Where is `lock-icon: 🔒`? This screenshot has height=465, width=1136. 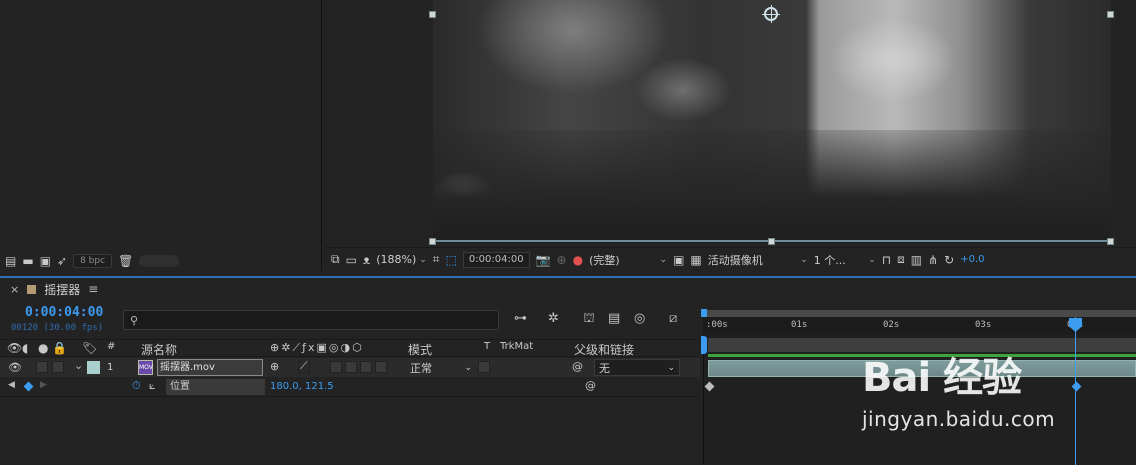
lock-icon: 🔒 is located at coordinates (59, 348).